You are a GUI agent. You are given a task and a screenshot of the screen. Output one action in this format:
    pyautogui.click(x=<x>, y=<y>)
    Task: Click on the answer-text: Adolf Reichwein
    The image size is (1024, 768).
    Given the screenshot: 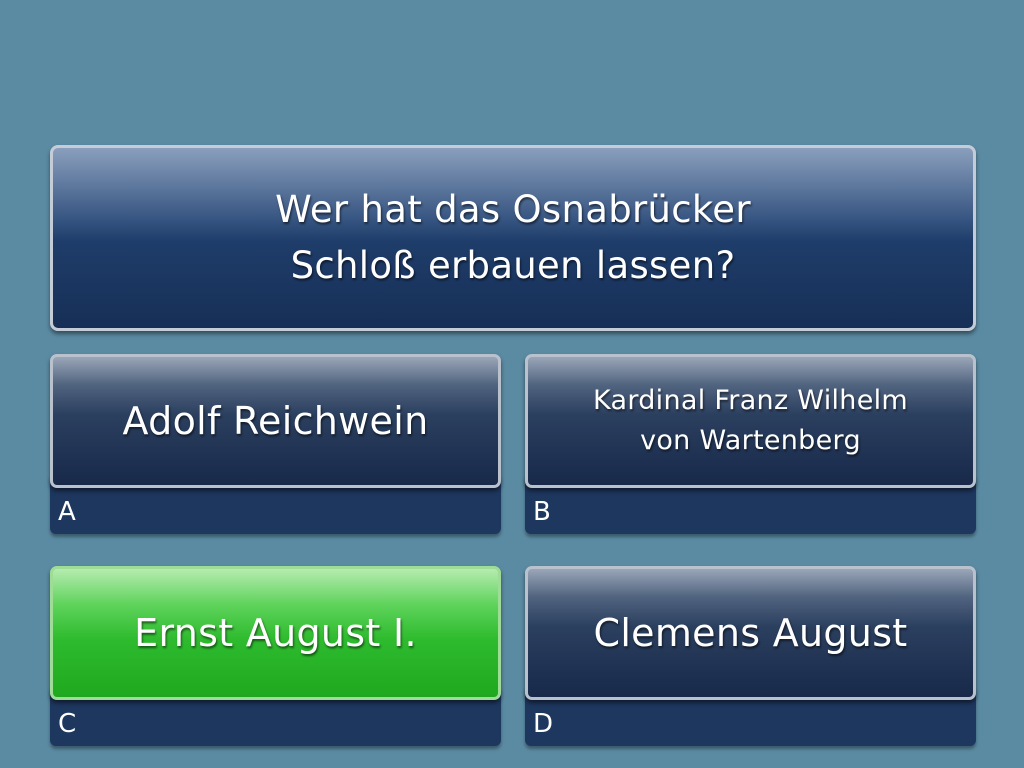 What is the action you would take?
    pyautogui.click(x=275, y=421)
    